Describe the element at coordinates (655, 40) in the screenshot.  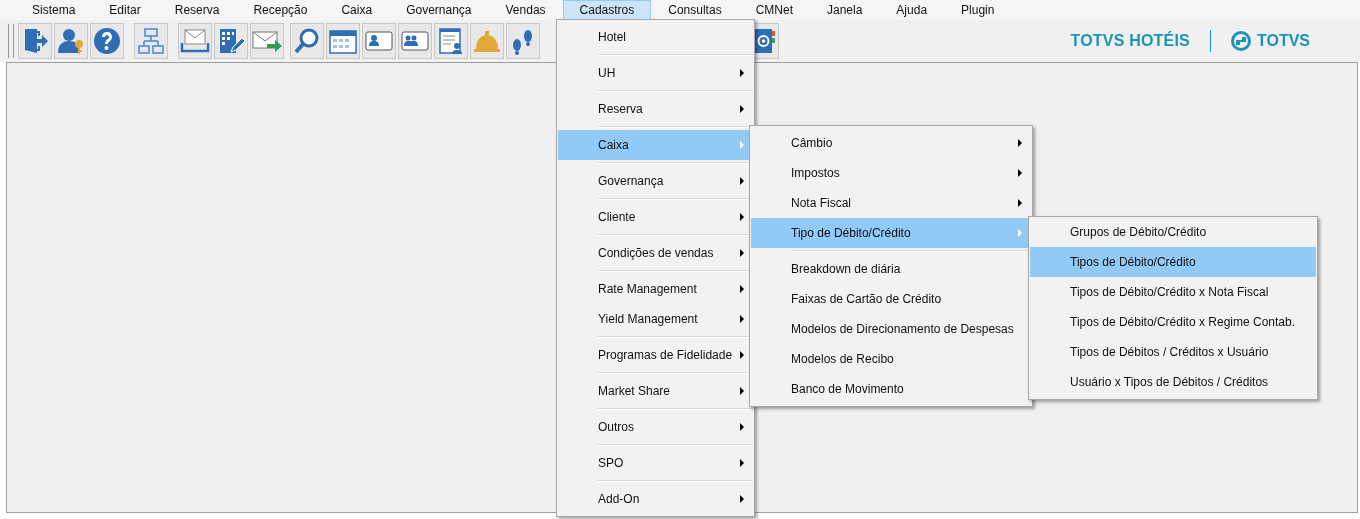
I see `menu-item: Hotel` at that location.